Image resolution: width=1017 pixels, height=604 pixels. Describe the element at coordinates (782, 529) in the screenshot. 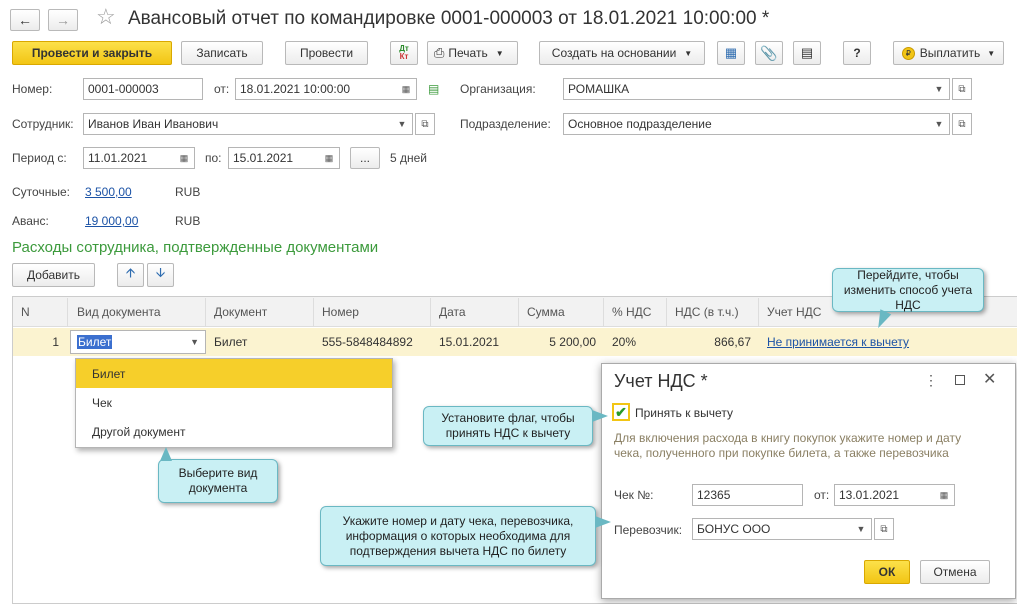

I see `carrier-field: БОНУС ООО ▼` at that location.